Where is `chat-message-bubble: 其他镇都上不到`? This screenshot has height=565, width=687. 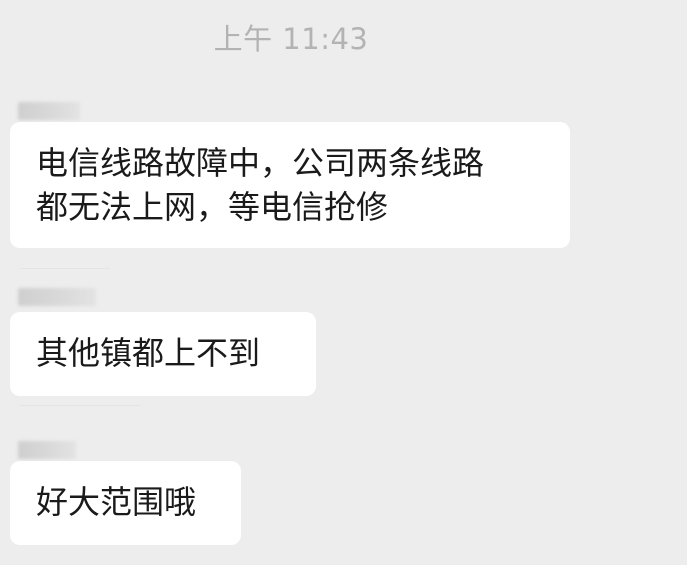
chat-message-bubble: 其他镇都上不到 is located at coordinates (163, 354).